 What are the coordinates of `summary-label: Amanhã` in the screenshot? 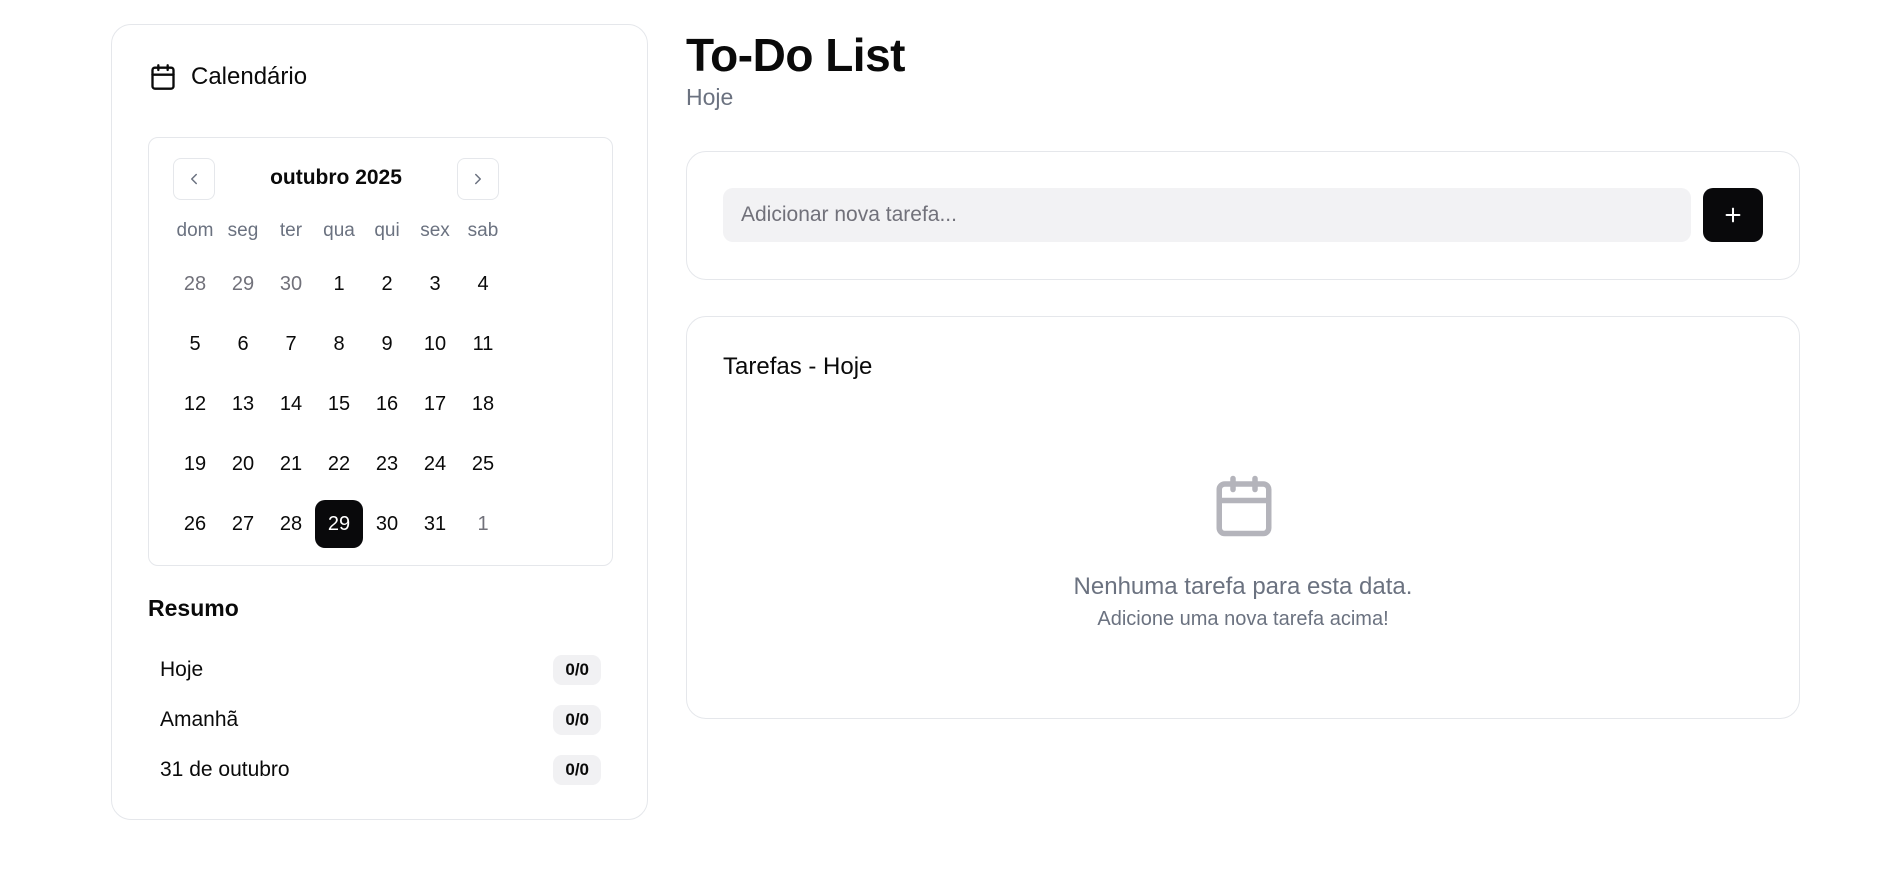 It's located at (199, 719).